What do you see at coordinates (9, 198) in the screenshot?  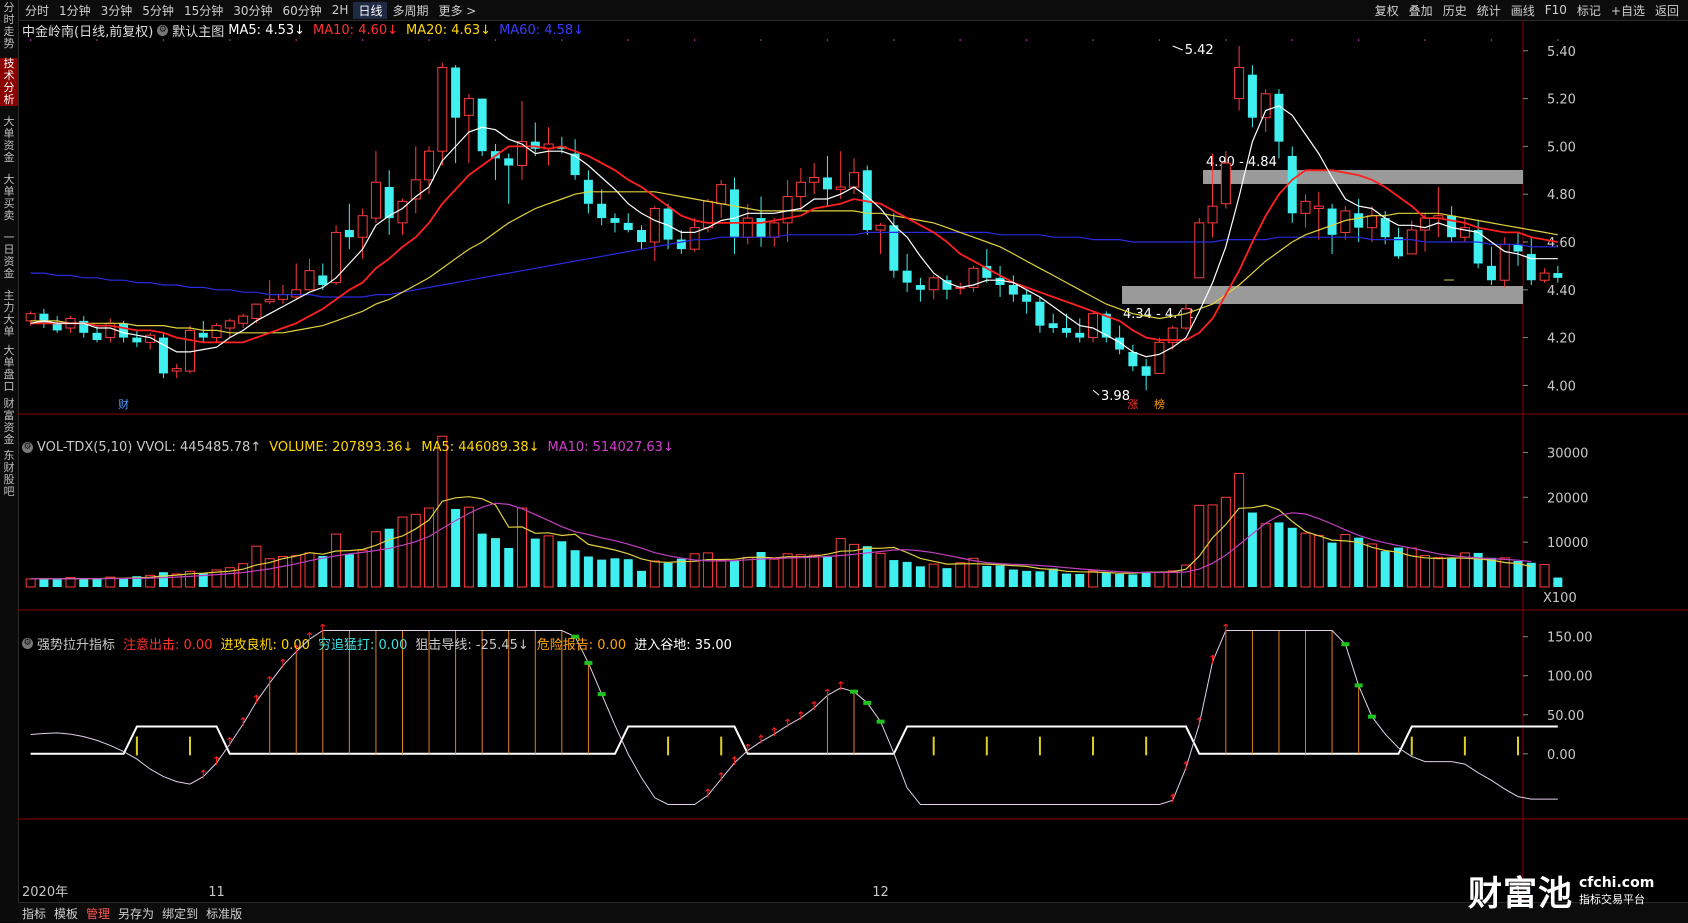 I see `sidebar-item-3: 大单买卖` at bounding box center [9, 198].